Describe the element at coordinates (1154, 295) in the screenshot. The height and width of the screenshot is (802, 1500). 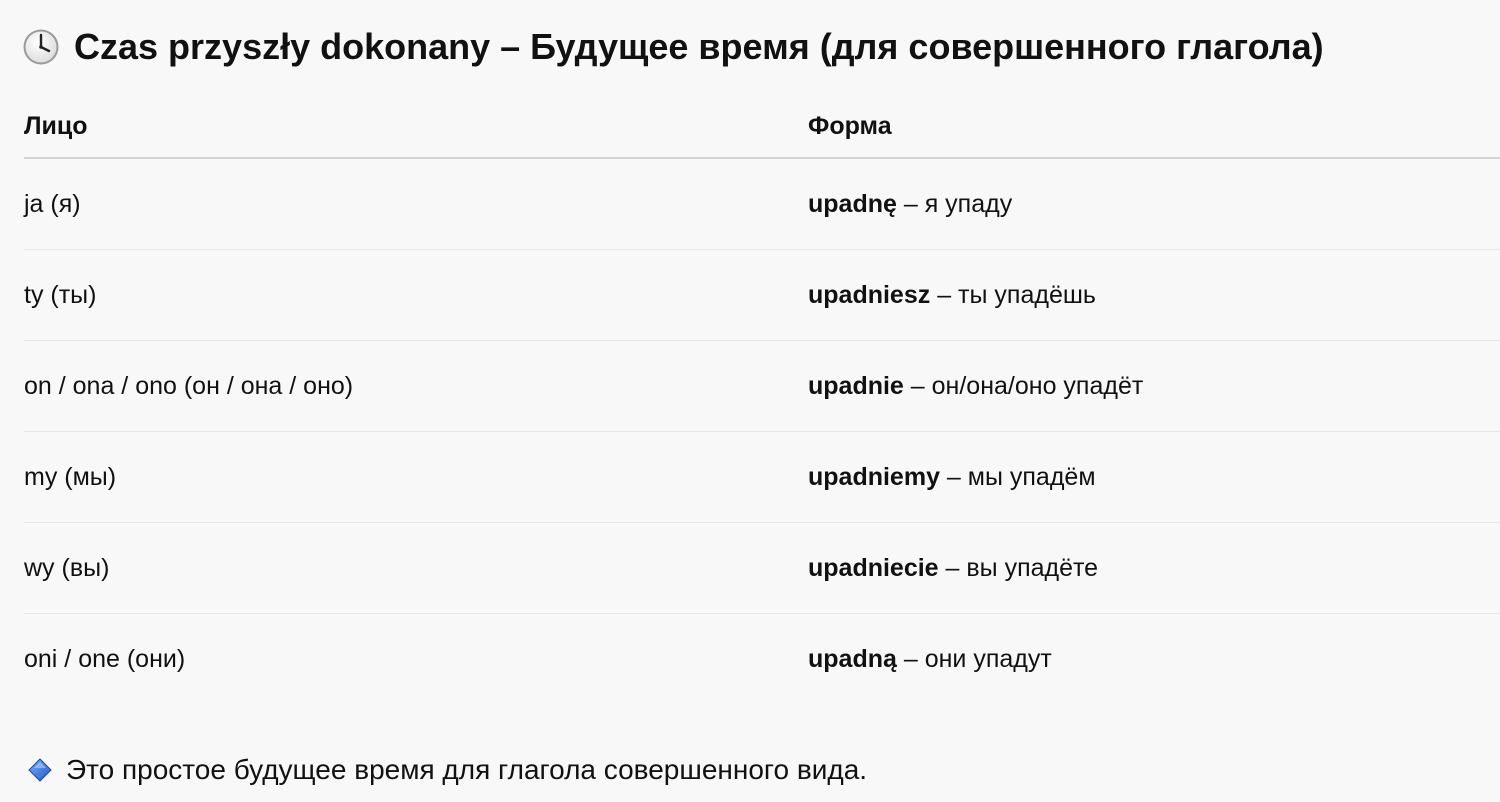
I see `form-cell: upadniesz – ты упадёшь` at that location.